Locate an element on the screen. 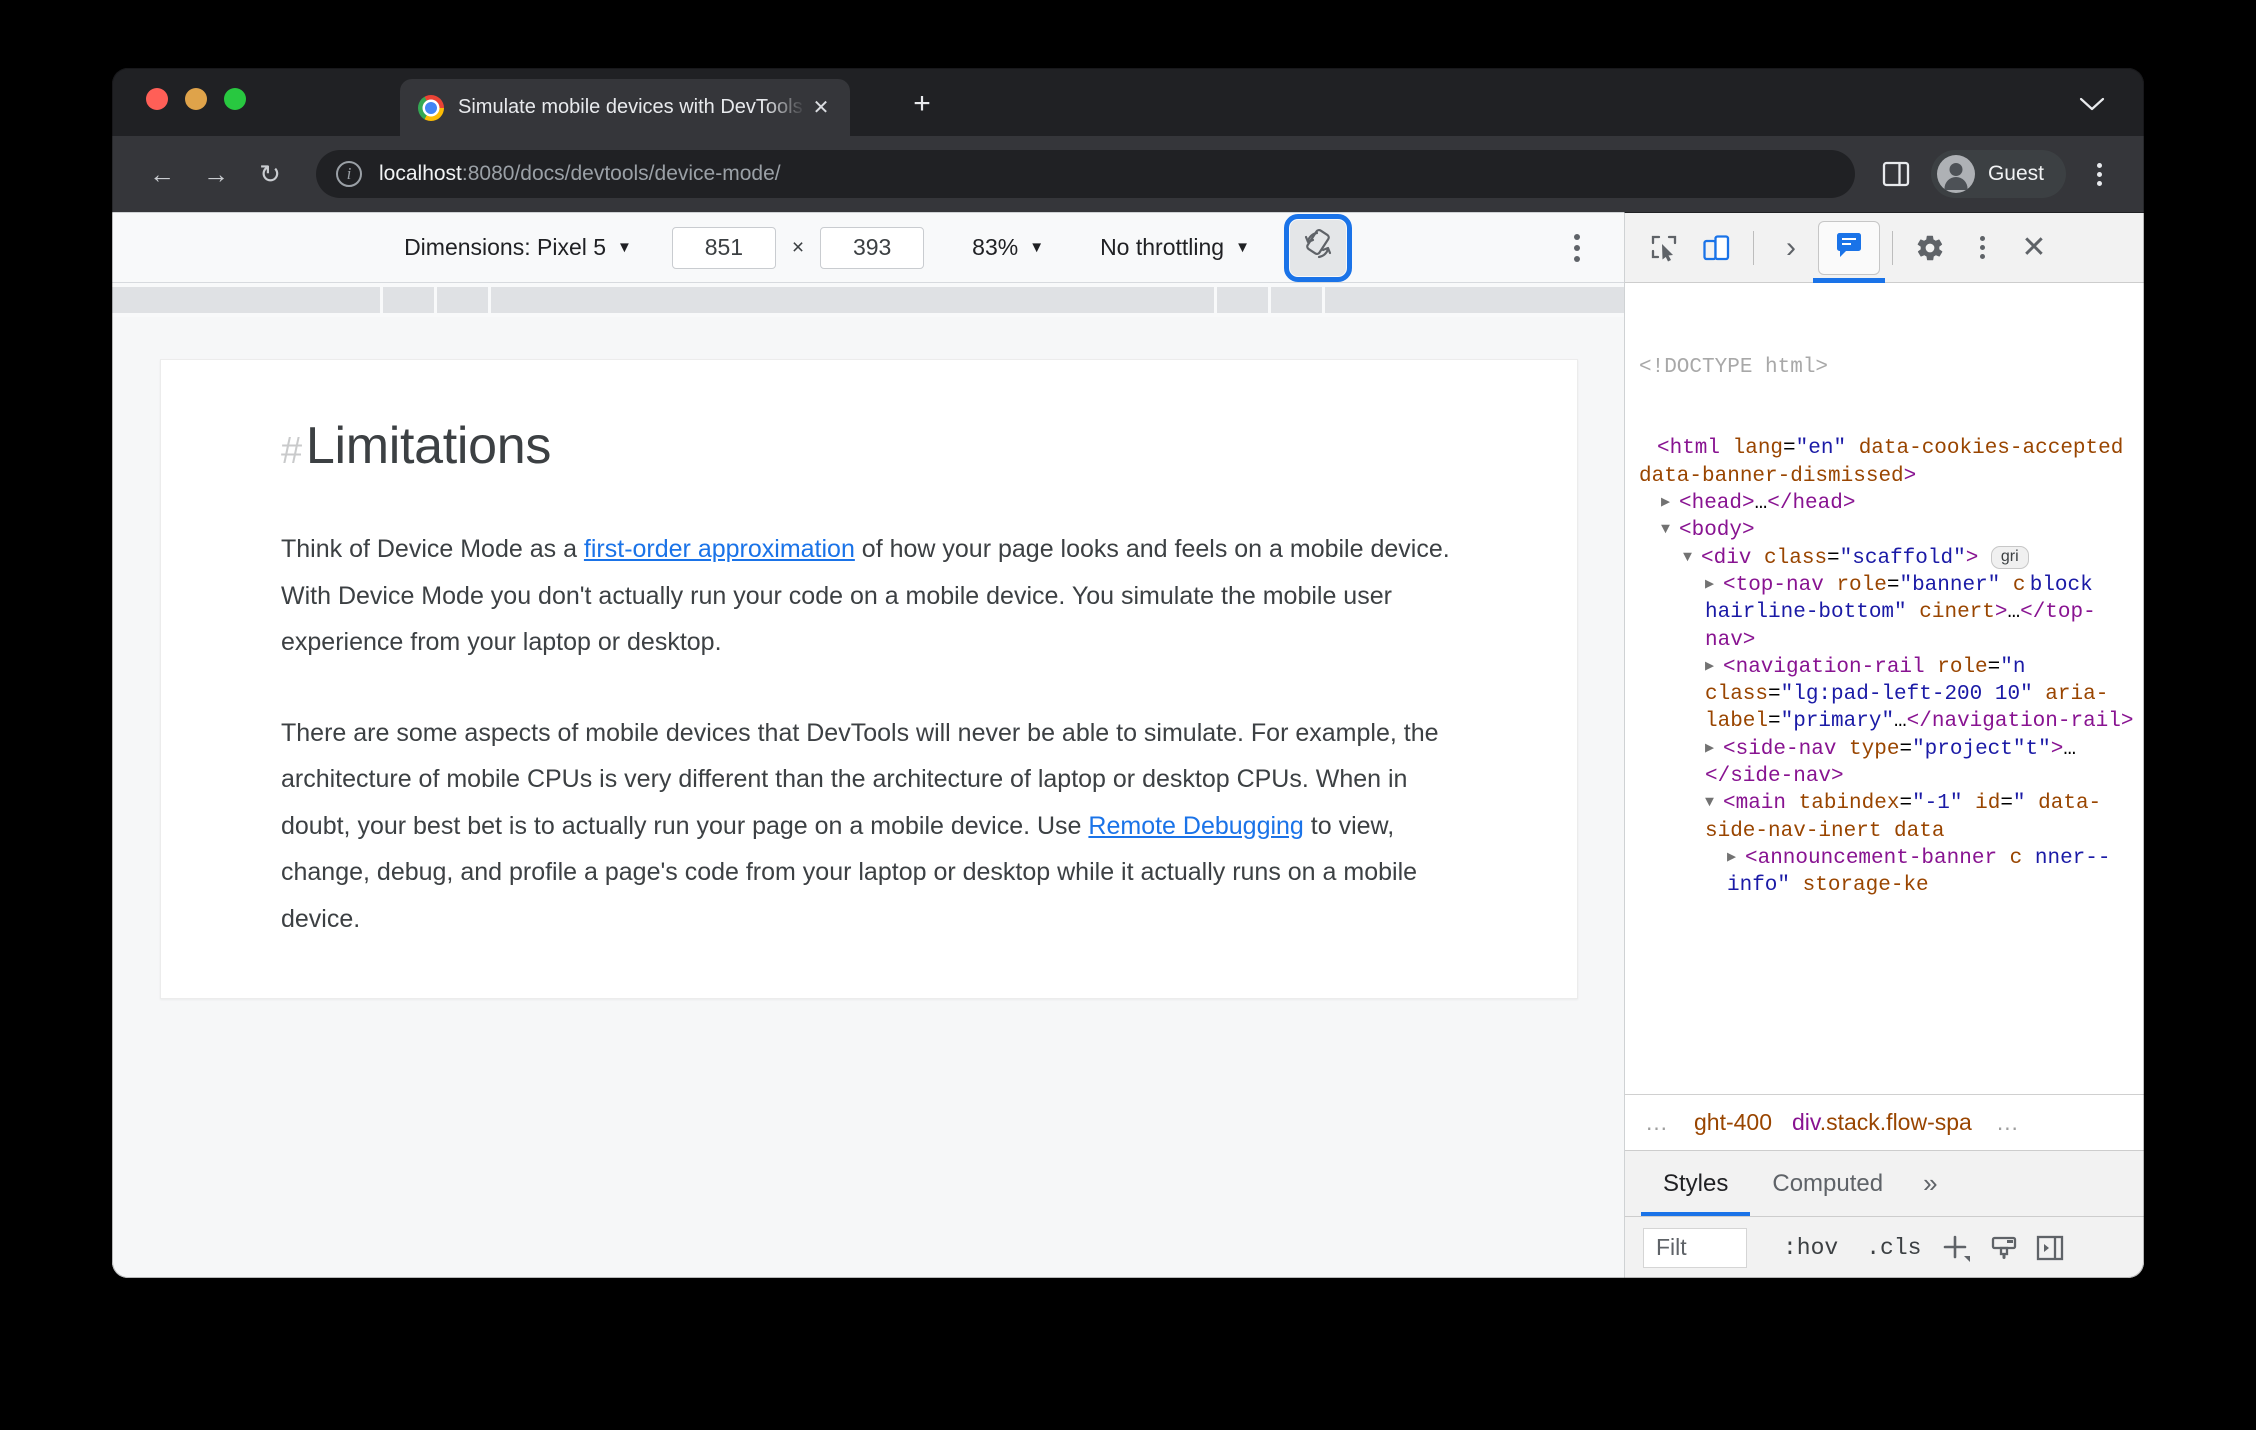  zoom-select: 83% ▼ is located at coordinates (1008, 247).